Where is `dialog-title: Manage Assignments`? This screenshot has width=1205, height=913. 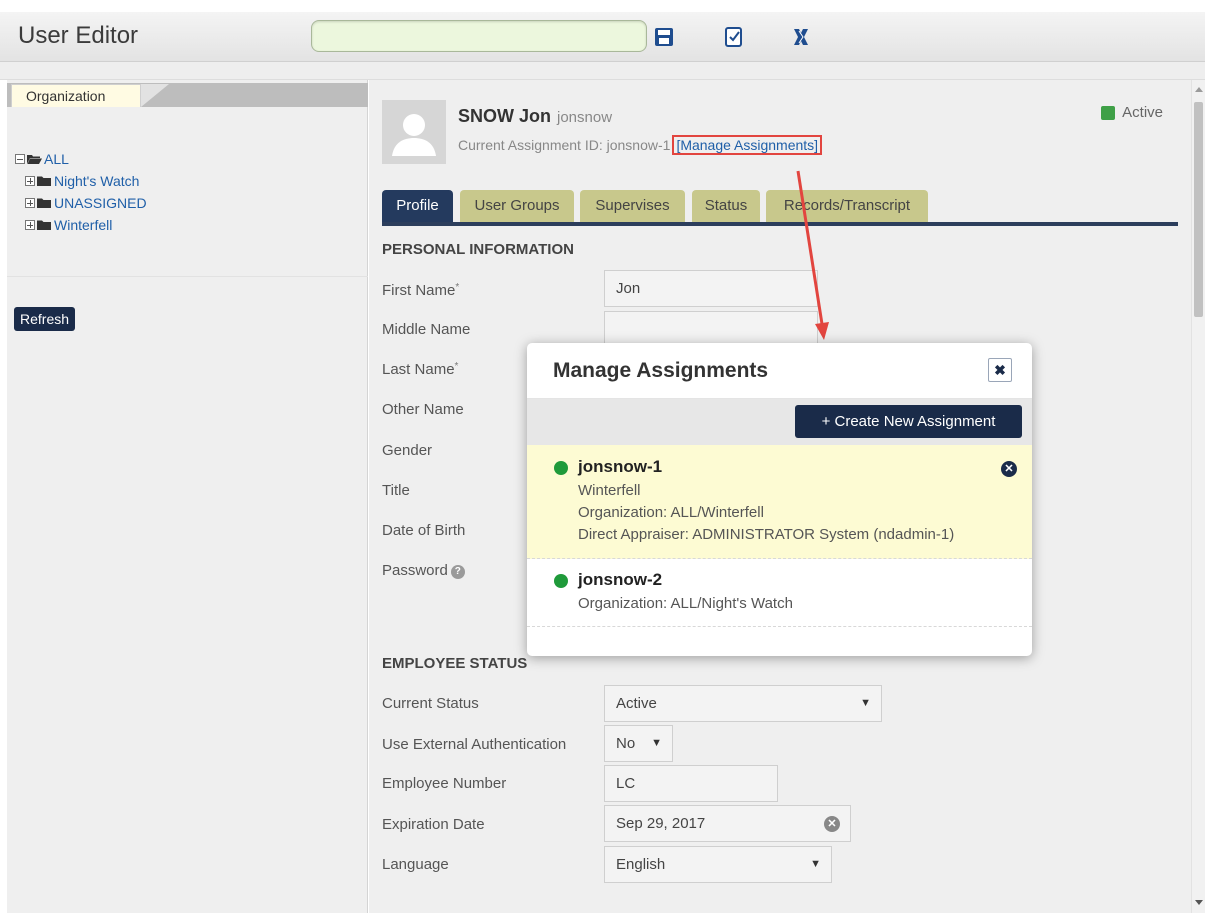 dialog-title: Manage Assignments is located at coordinates (661, 370).